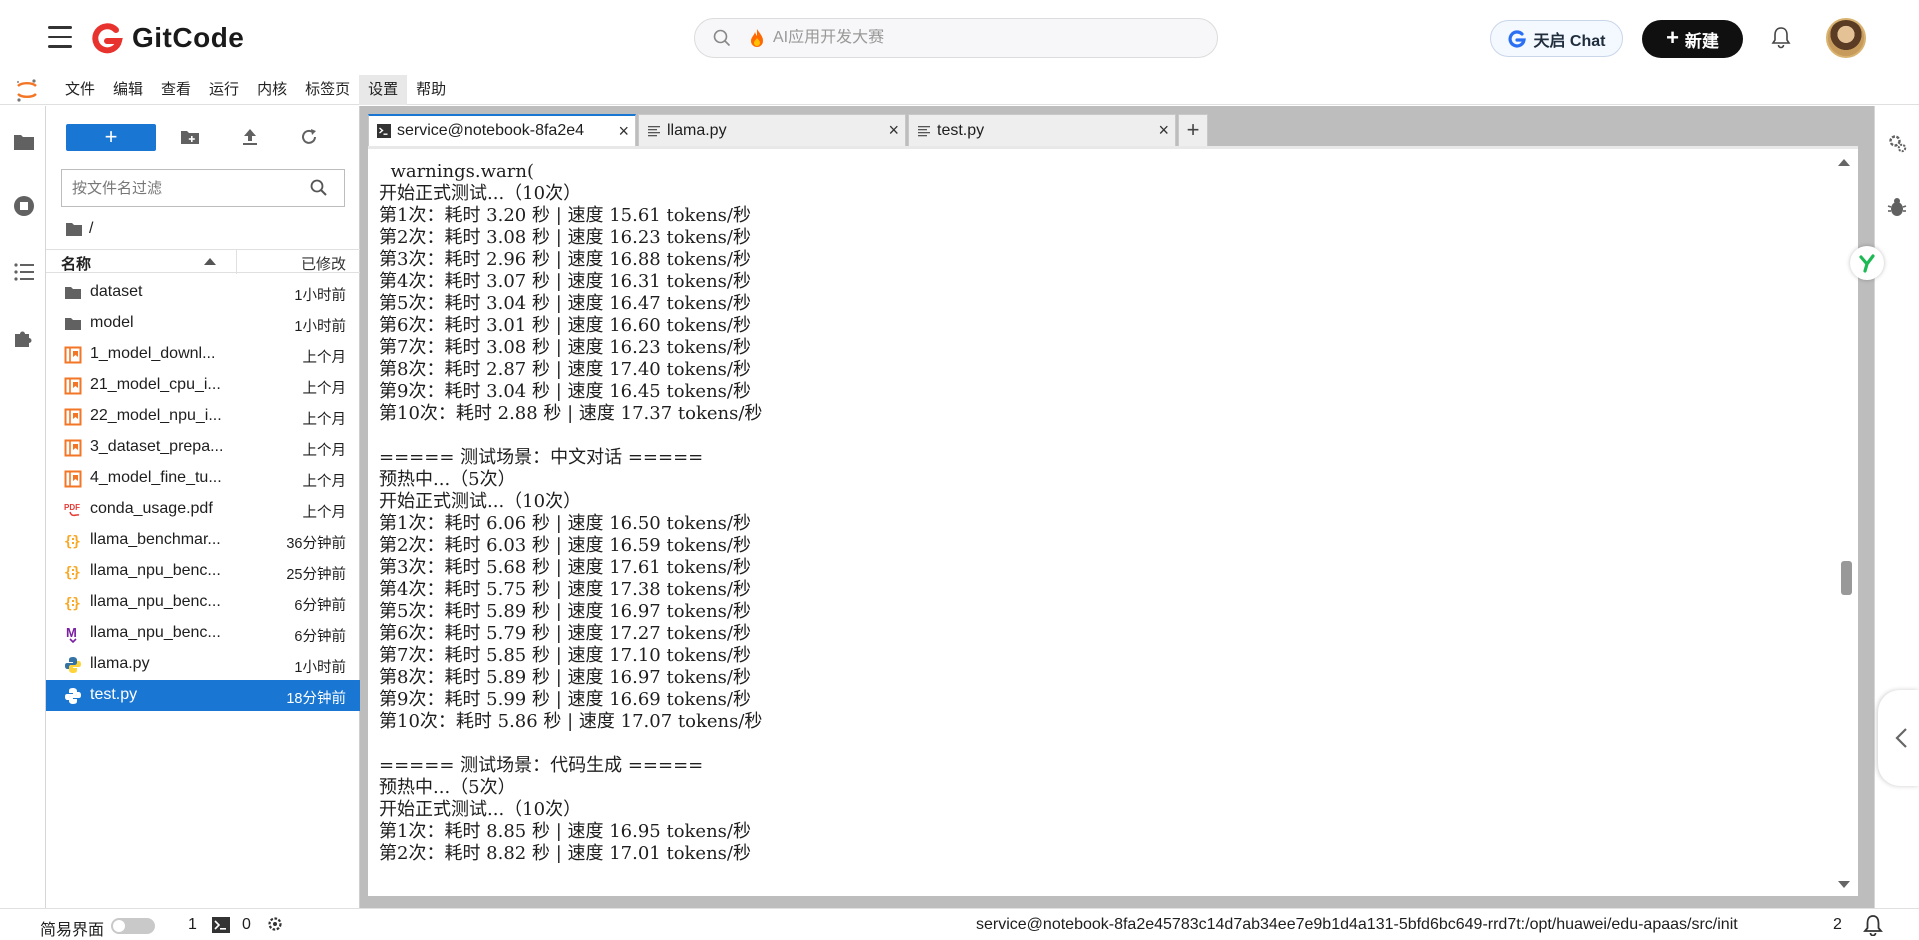  I want to click on svg-text: PDF, so click(72, 507).